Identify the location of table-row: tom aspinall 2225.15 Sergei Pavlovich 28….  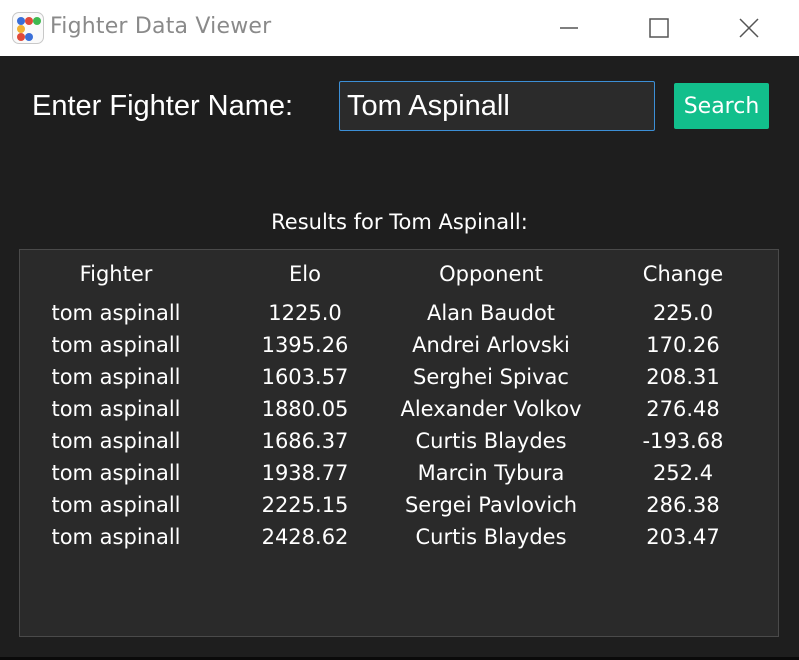
(400, 509).